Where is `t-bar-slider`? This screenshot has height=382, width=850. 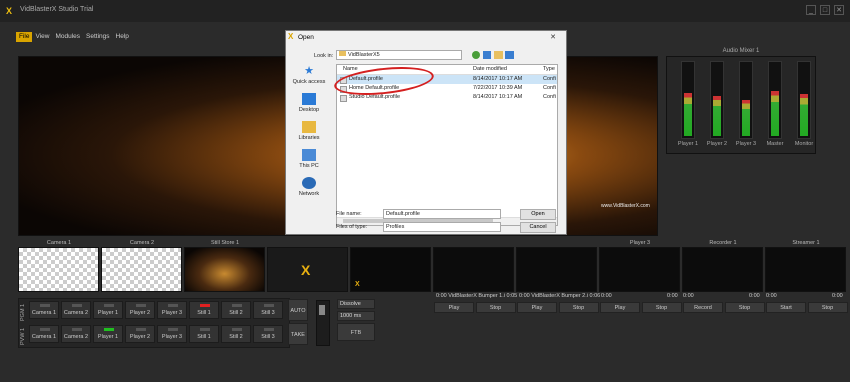 t-bar-slider is located at coordinates (323, 323).